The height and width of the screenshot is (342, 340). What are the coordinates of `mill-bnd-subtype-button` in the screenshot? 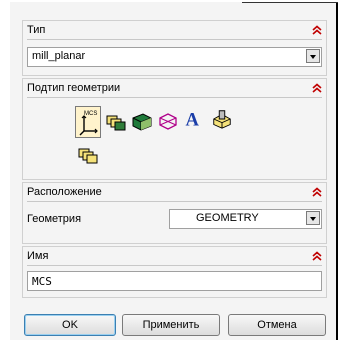 It's located at (88, 156).